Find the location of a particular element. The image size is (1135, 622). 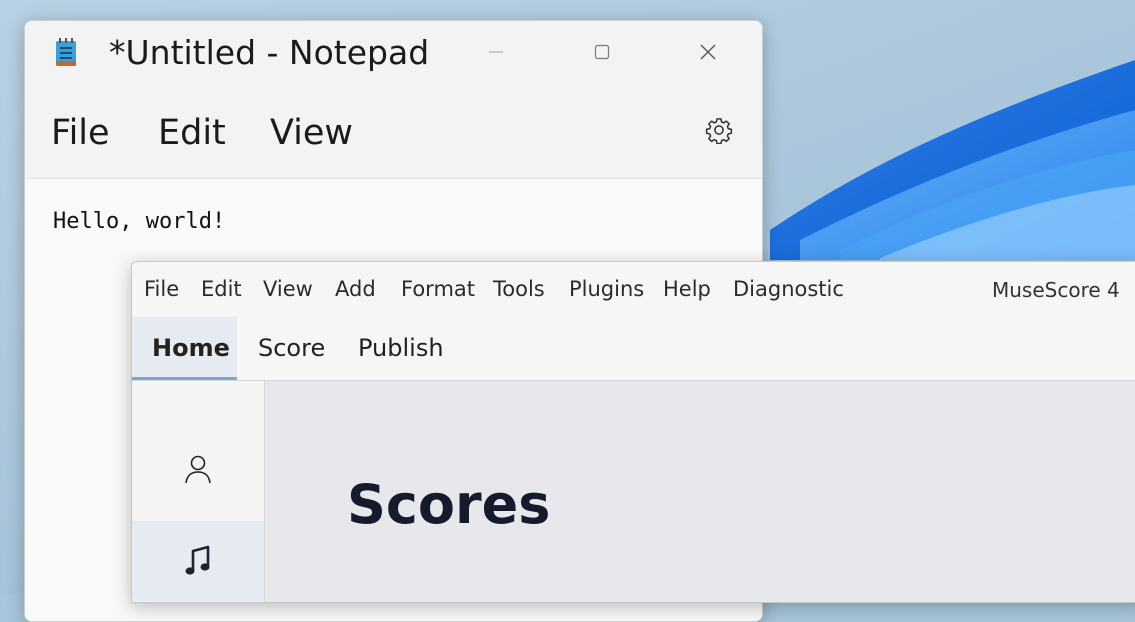

tab-score-label: Score is located at coordinates (292, 348).